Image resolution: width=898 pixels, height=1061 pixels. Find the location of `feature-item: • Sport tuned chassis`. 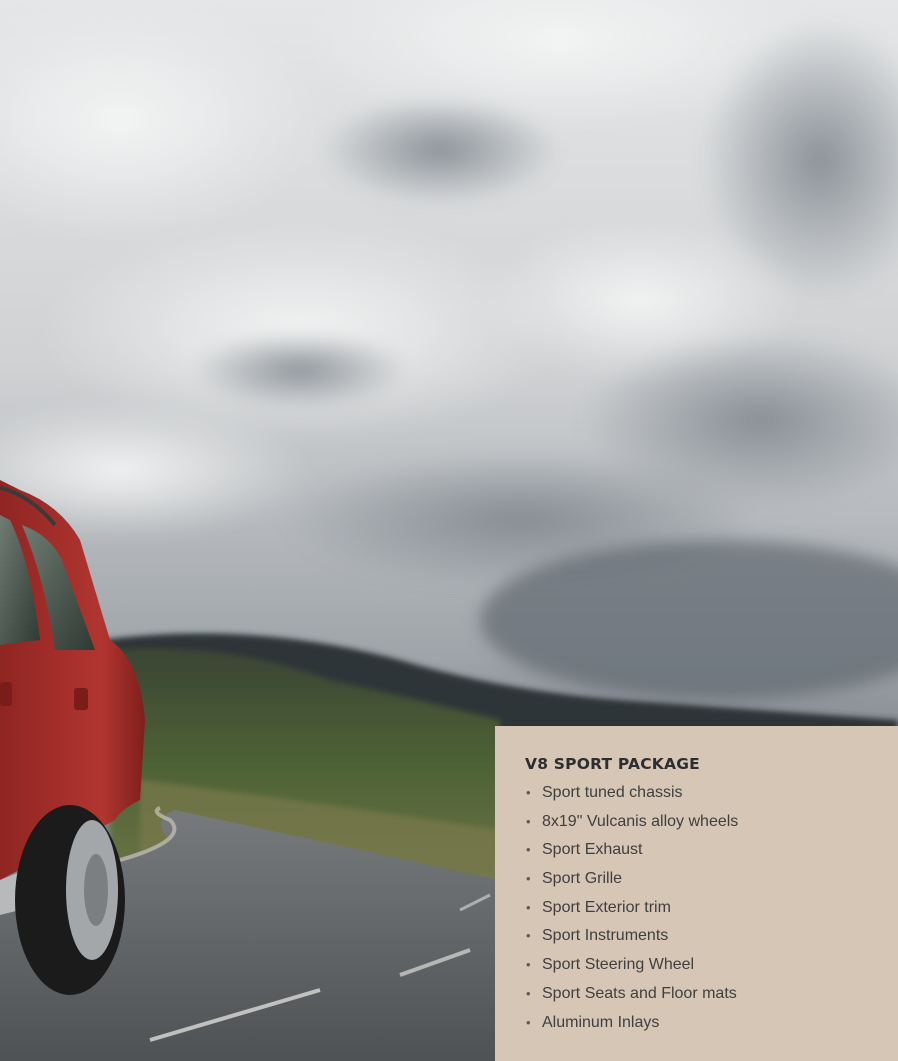

feature-item: • Sport tuned chassis is located at coordinates (701, 793).